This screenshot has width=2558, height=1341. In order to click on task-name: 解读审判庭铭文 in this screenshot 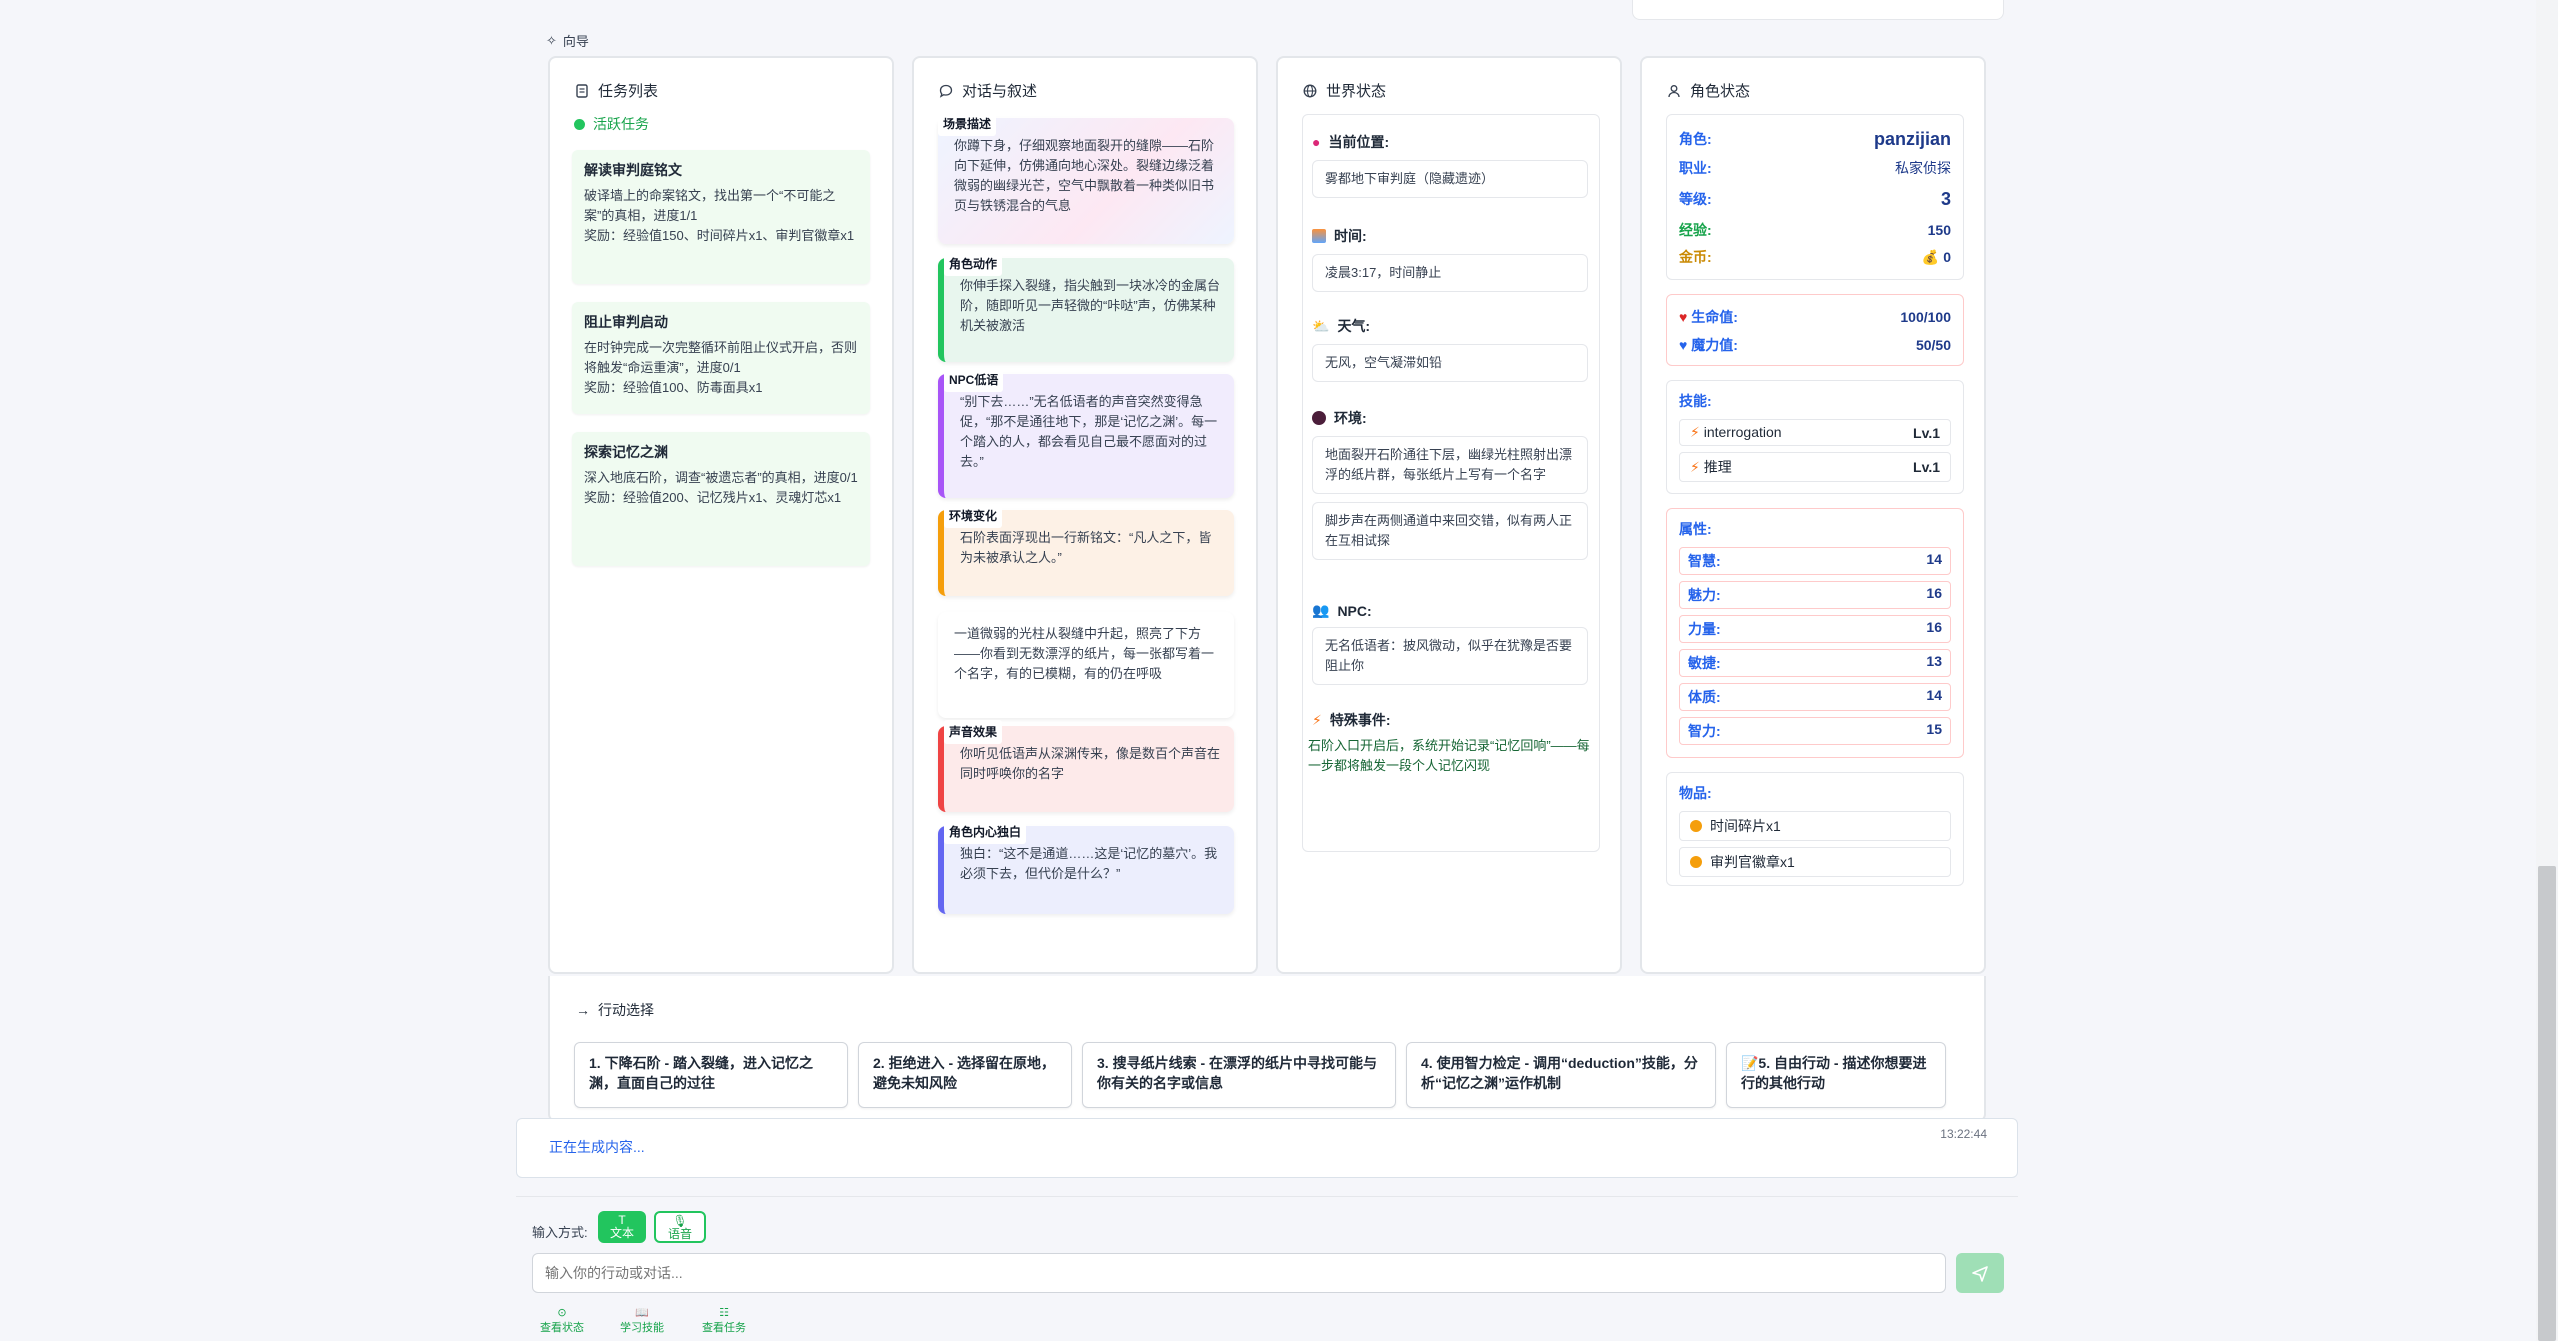, I will do `click(633, 170)`.